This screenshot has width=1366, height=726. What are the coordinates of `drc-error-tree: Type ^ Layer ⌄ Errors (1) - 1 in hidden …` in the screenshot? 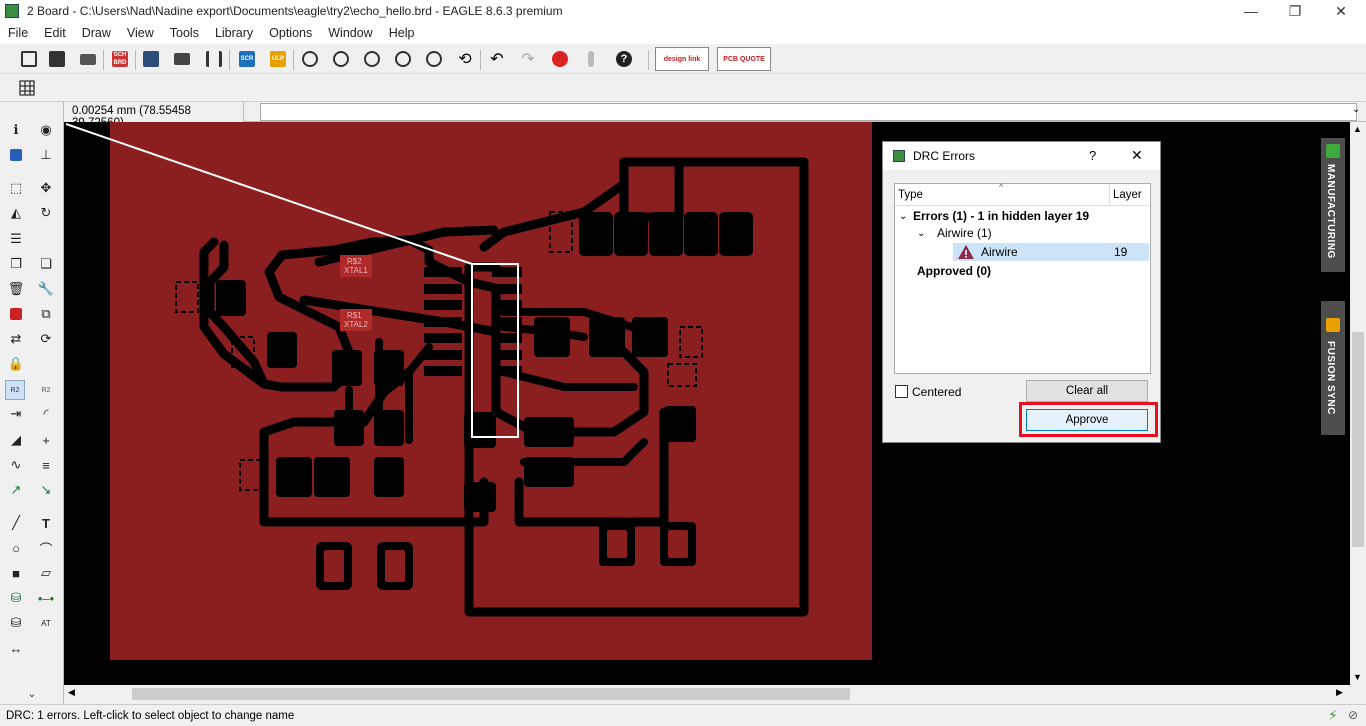 It's located at (1022, 278).